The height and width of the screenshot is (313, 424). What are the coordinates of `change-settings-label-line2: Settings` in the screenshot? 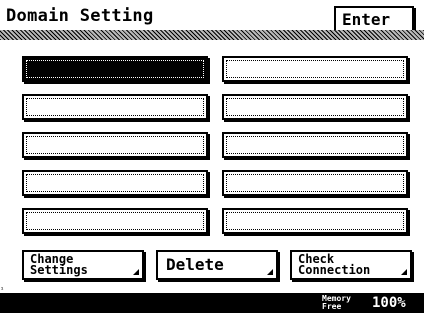 It's located at (59, 270).